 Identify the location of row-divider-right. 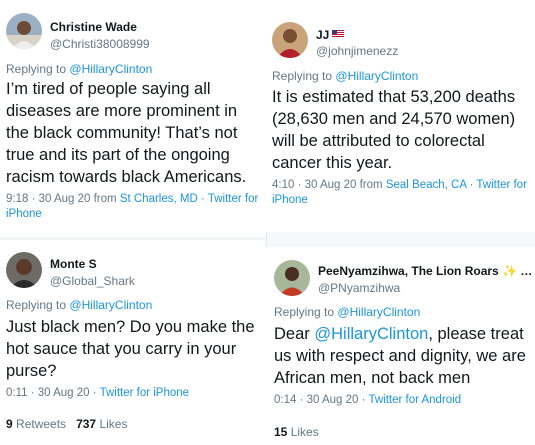
(401, 239).